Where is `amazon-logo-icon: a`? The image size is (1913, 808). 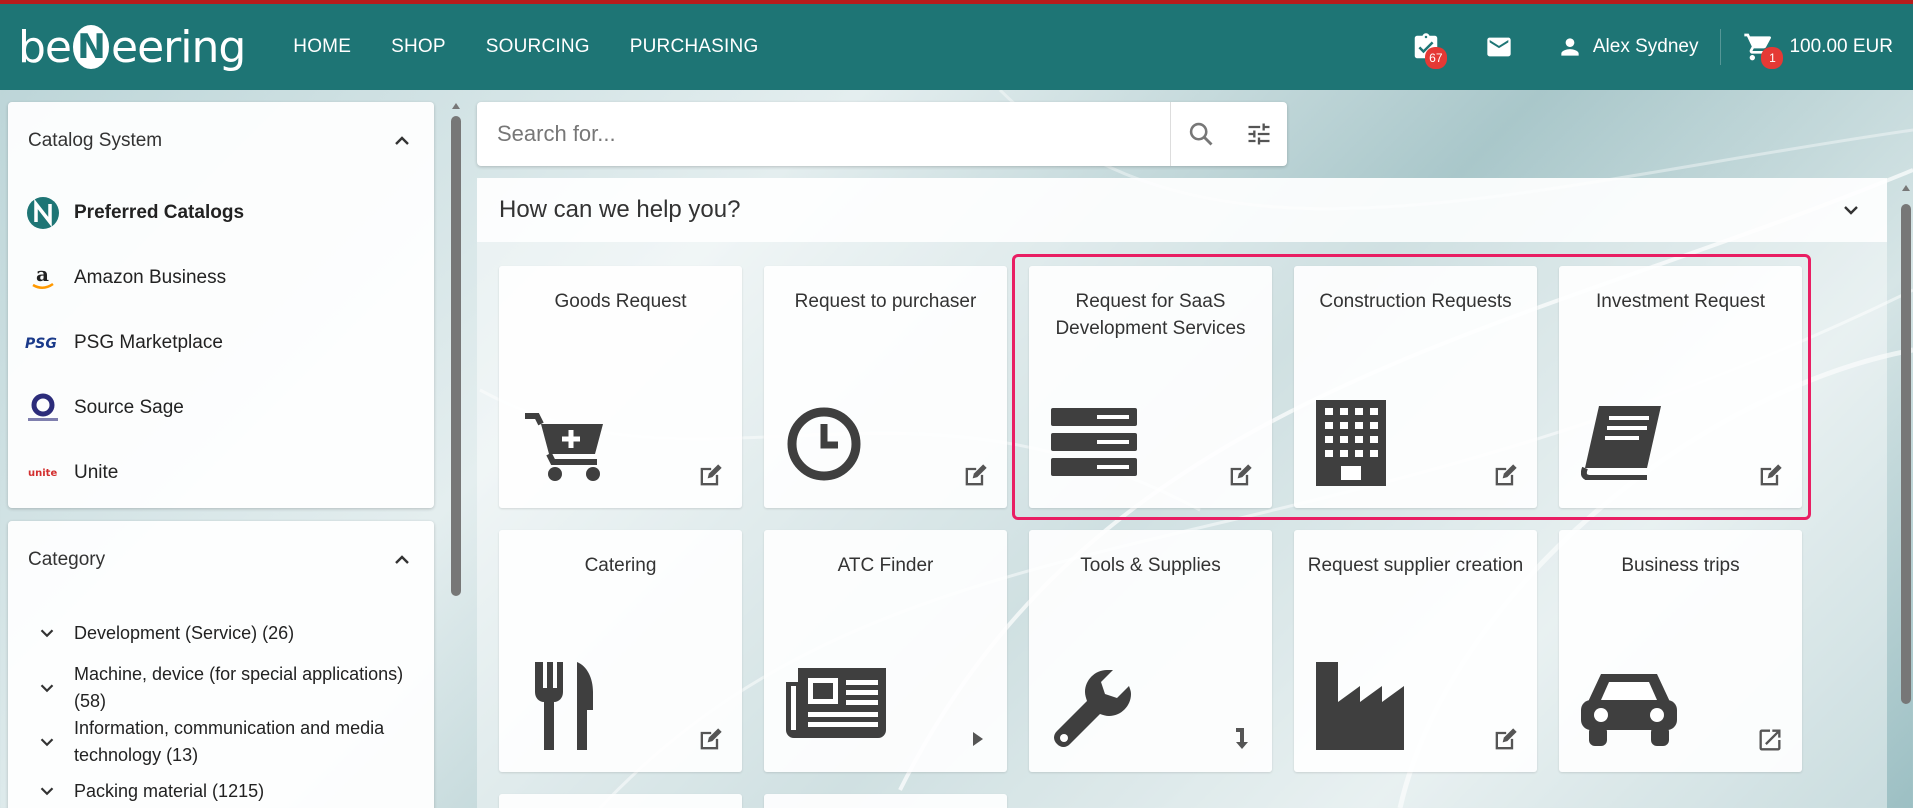 amazon-logo-icon: a is located at coordinates (43, 278).